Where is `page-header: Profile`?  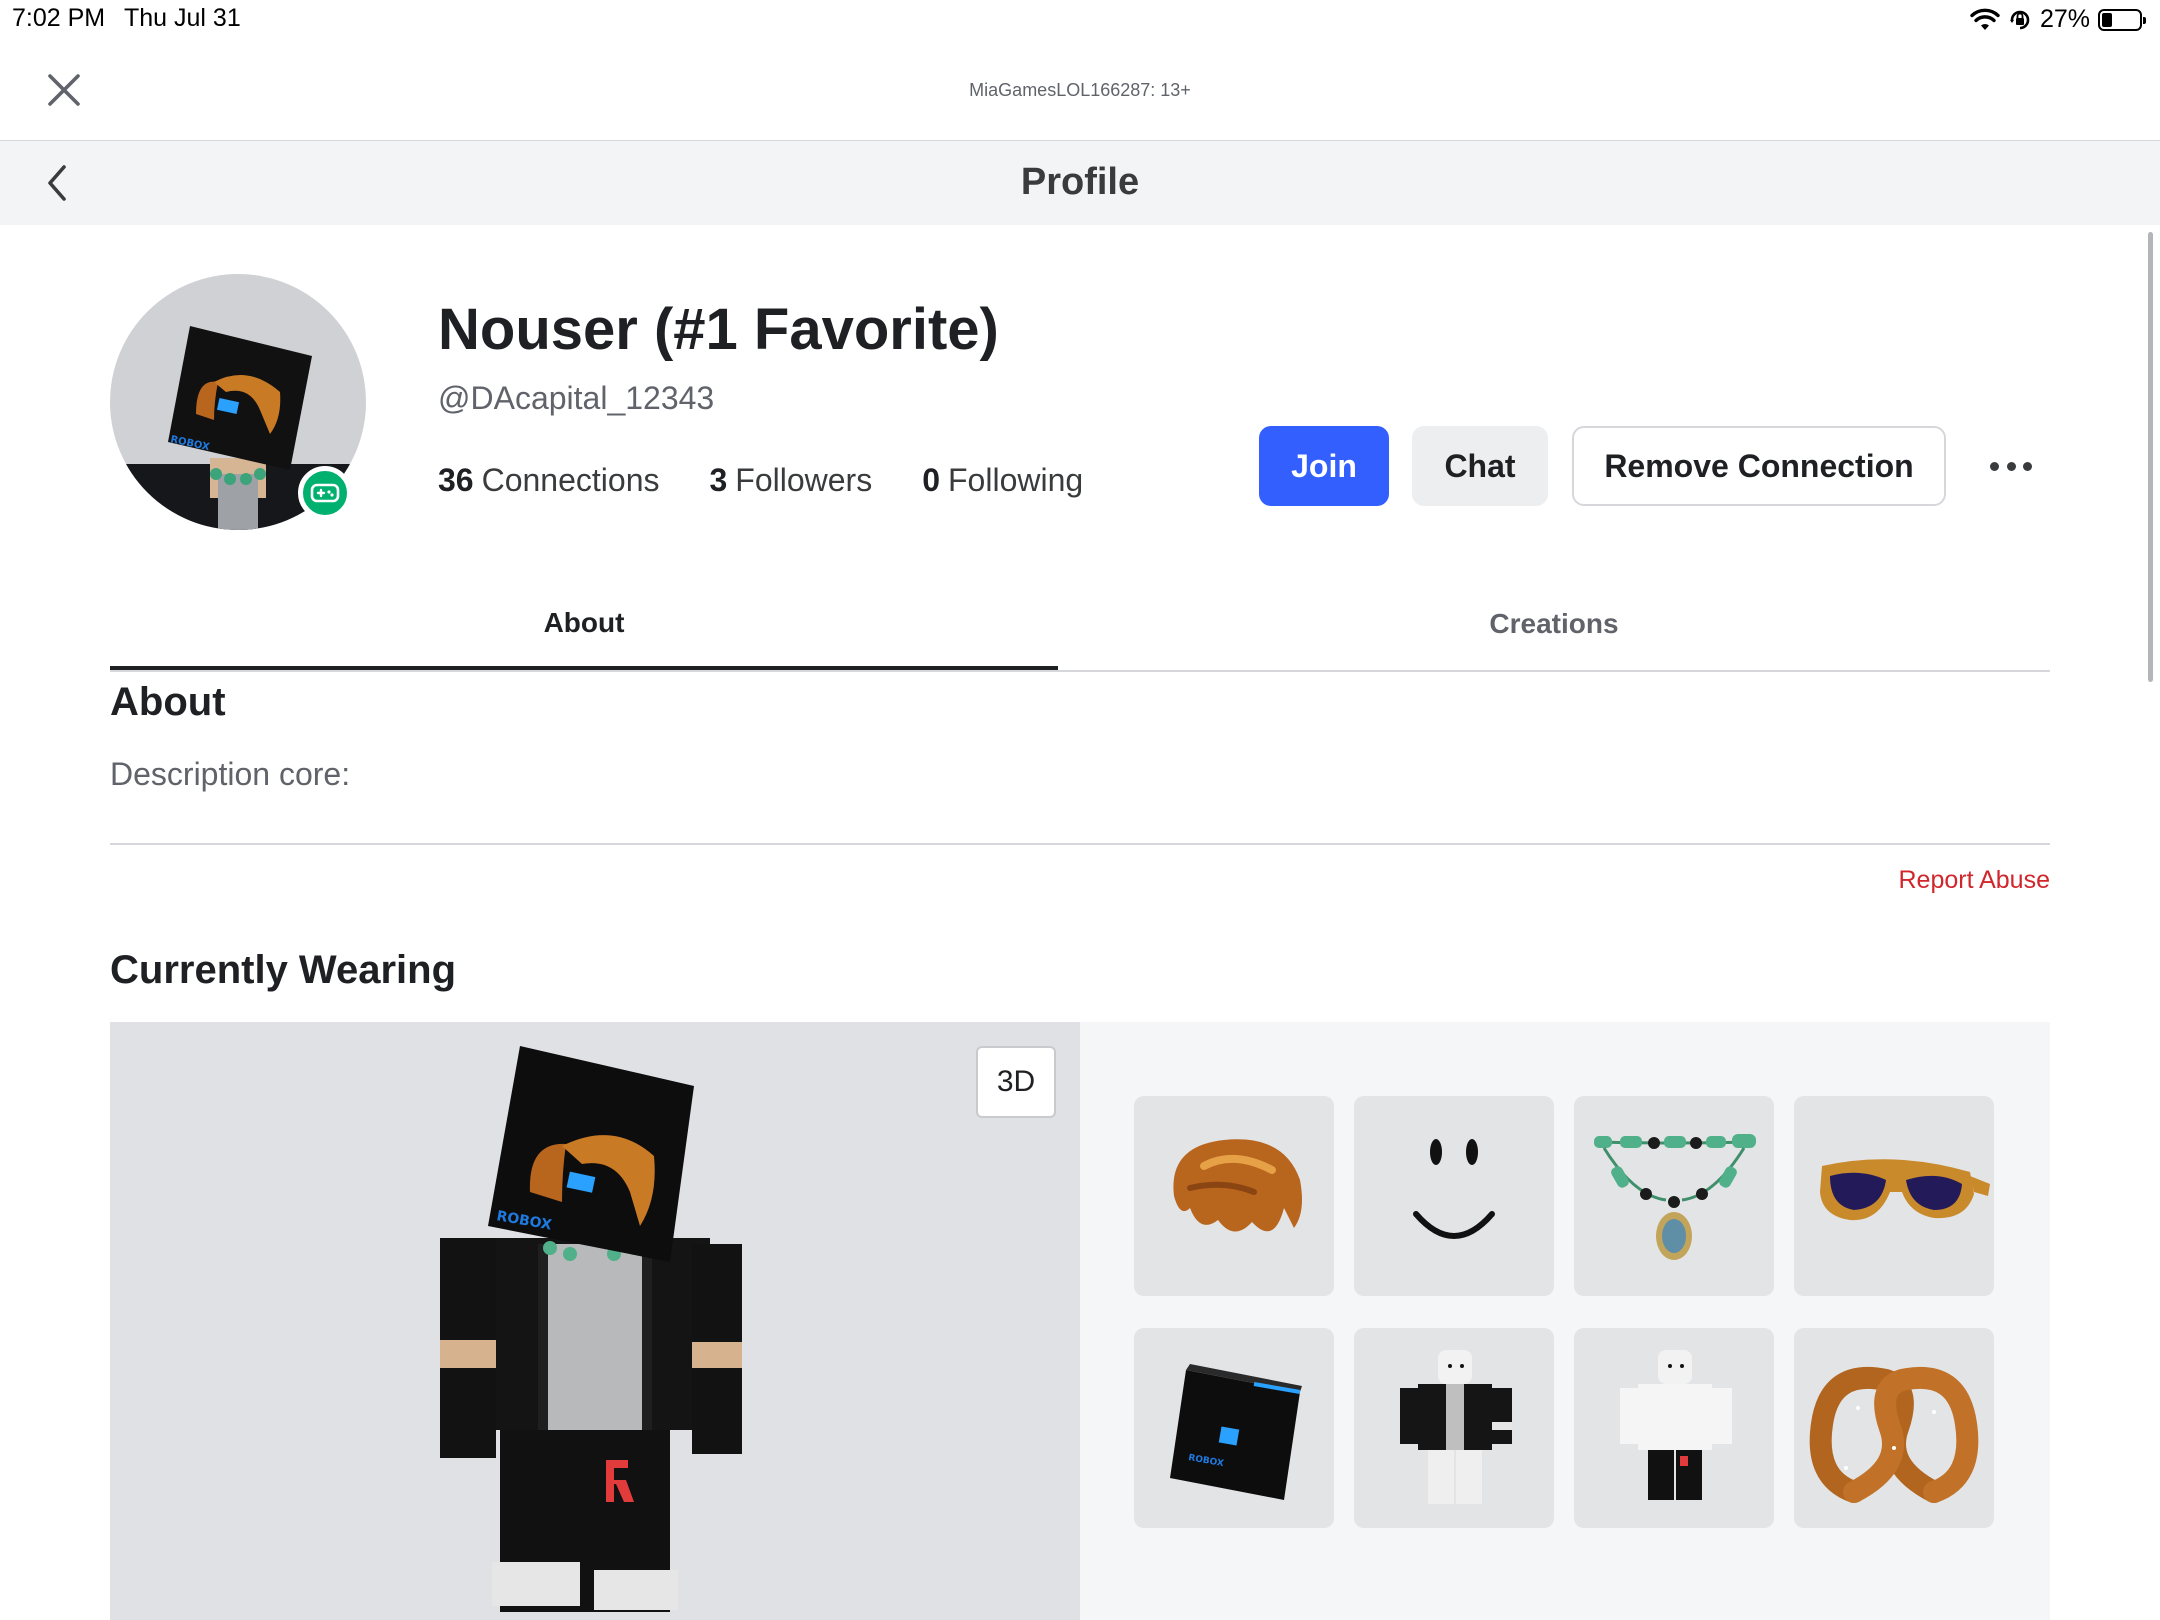
page-header: Profile is located at coordinates (1080, 183).